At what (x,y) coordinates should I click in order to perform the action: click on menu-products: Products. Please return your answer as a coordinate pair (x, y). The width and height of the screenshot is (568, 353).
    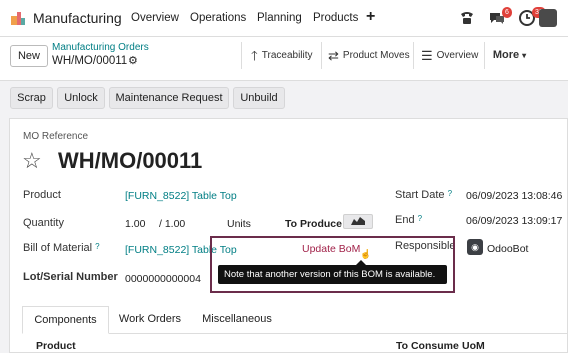
    Looking at the image, I should click on (335, 18).